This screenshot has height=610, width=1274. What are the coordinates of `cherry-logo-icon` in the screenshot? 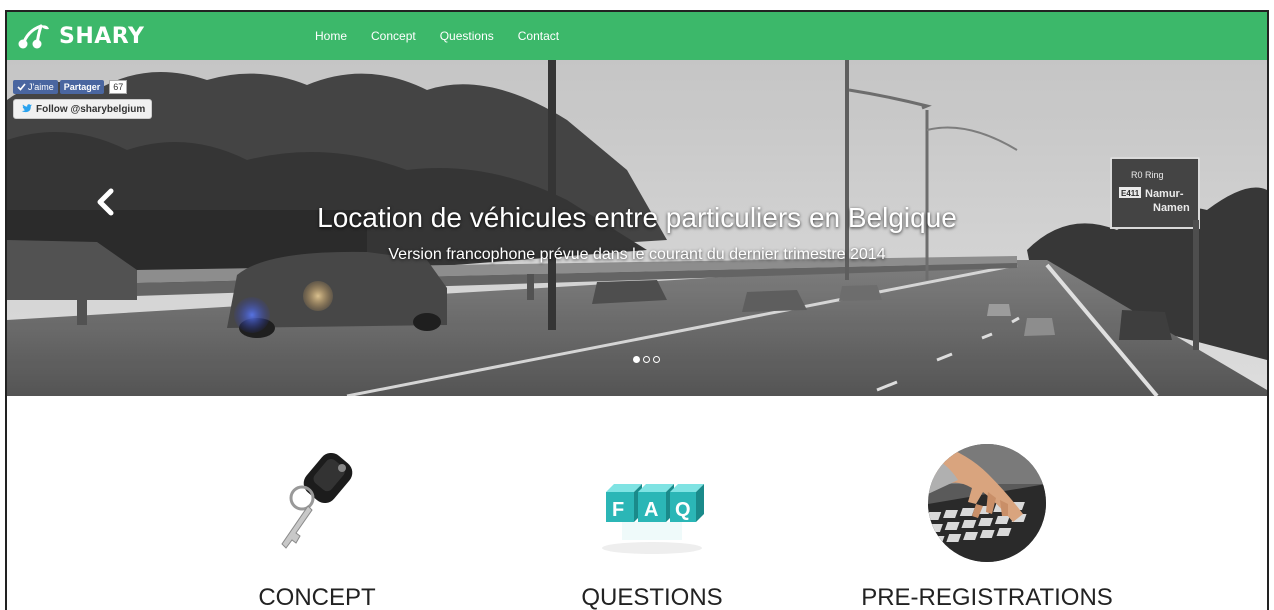 It's located at (33, 36).